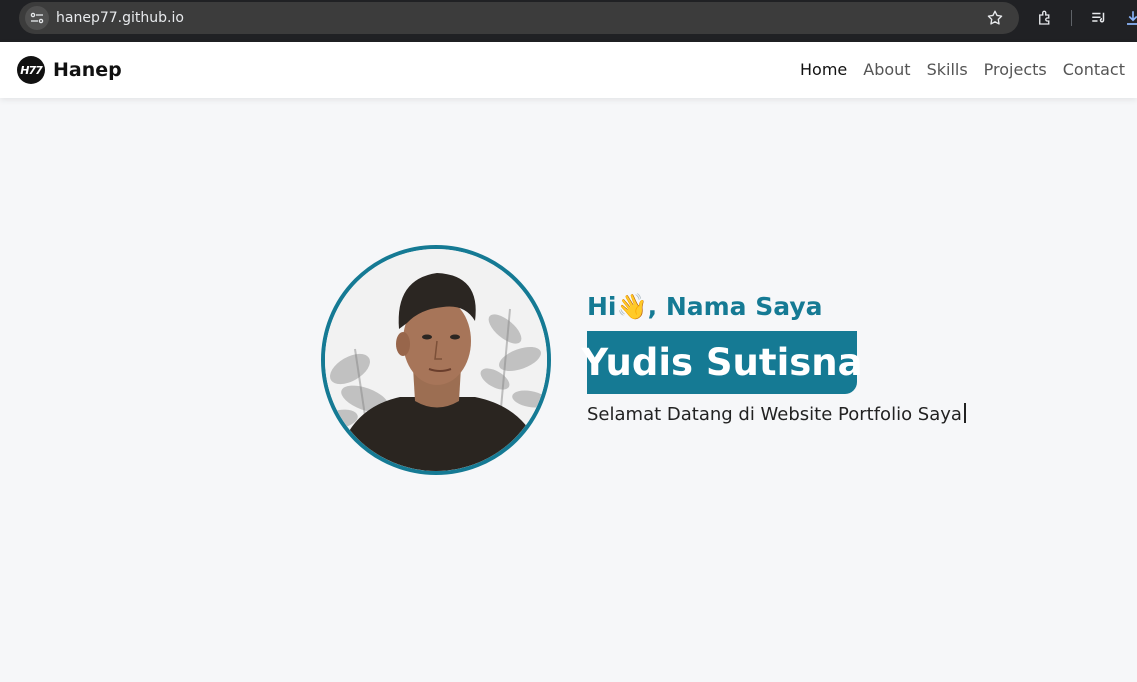 The height and width of the screenshot is (682, 1137). I want to click on profile-photo, so click(436, 360).